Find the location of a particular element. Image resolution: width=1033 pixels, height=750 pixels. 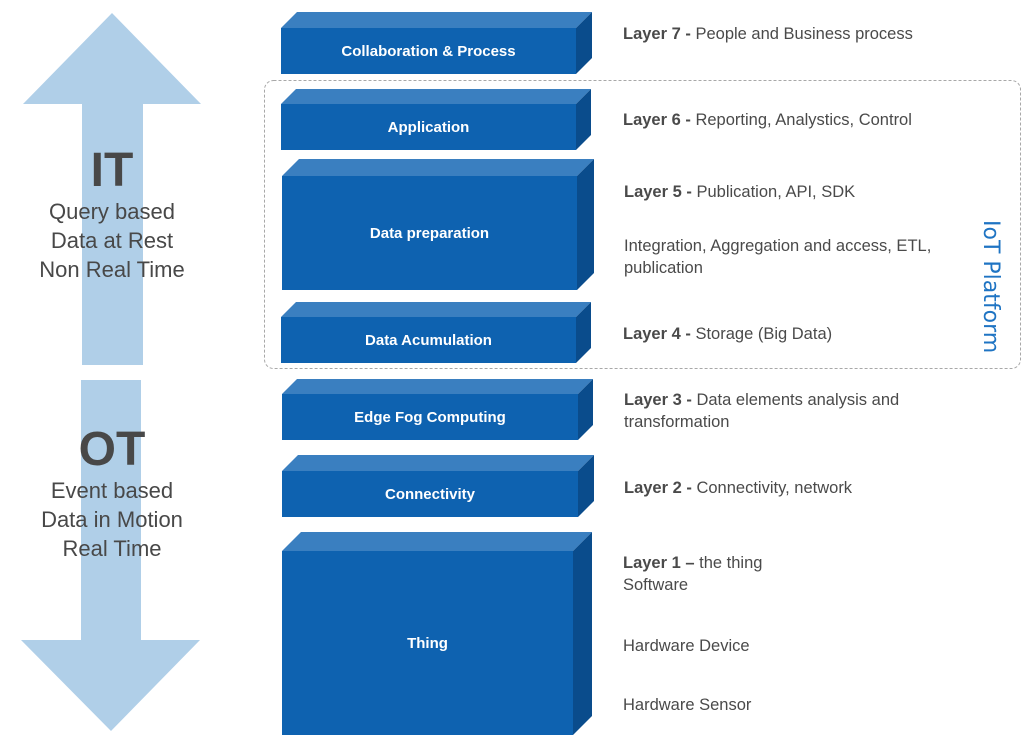

layer1-hardware-device: Hardware Device is located at coordinates (686, 646).